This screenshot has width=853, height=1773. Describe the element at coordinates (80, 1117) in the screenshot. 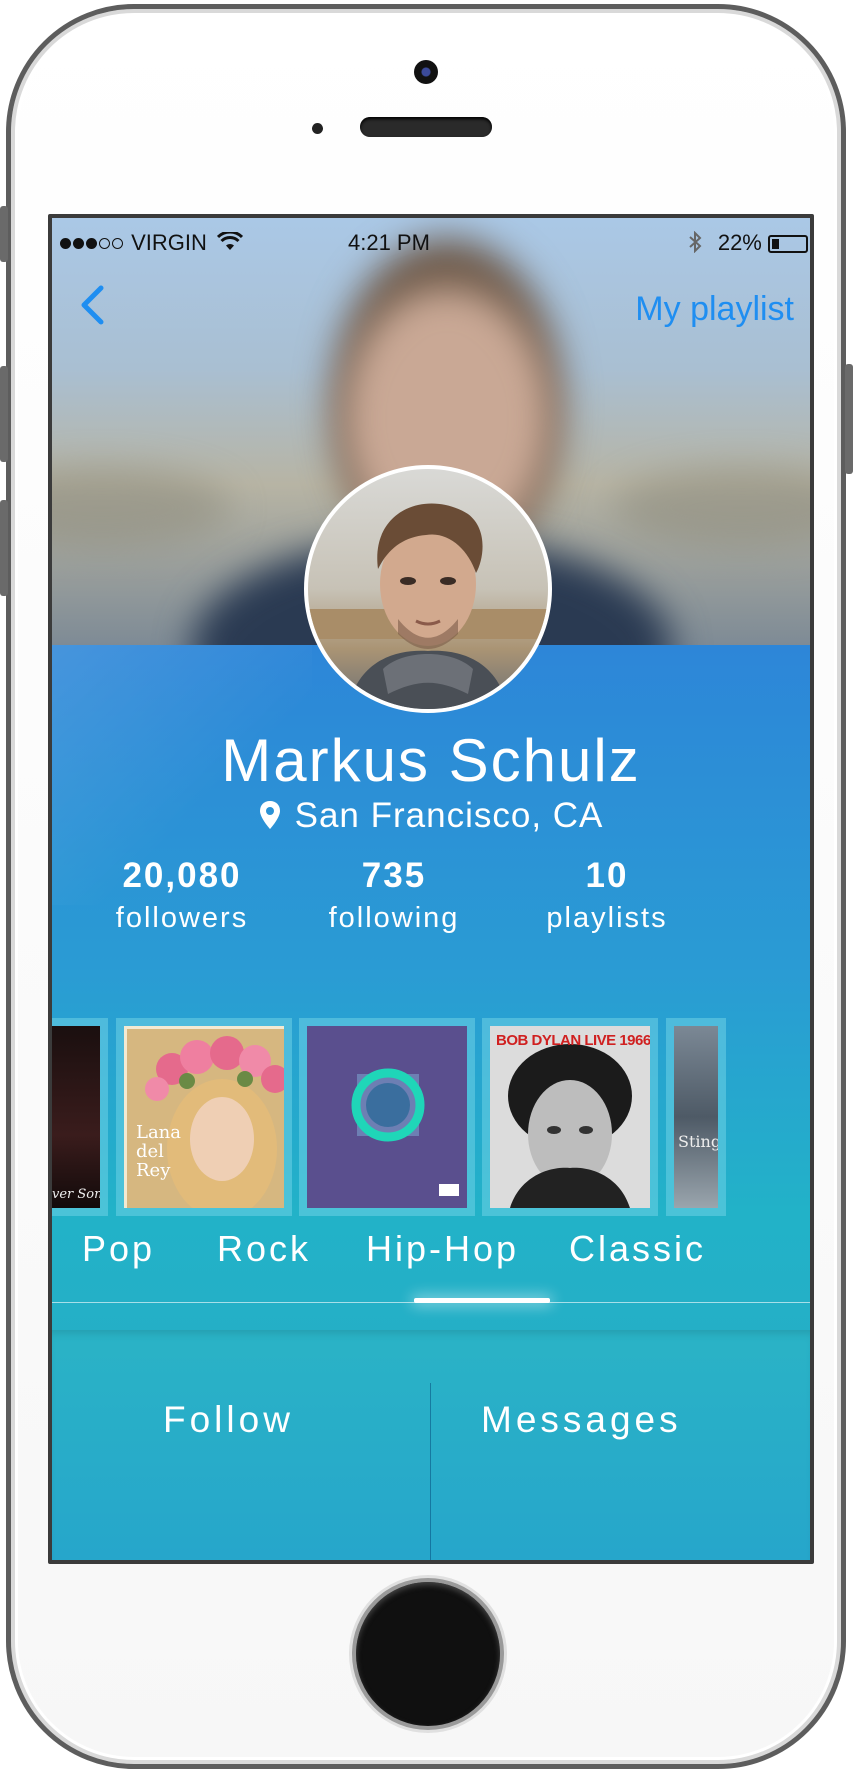

I see `album-cover: ver Songs` at that location.